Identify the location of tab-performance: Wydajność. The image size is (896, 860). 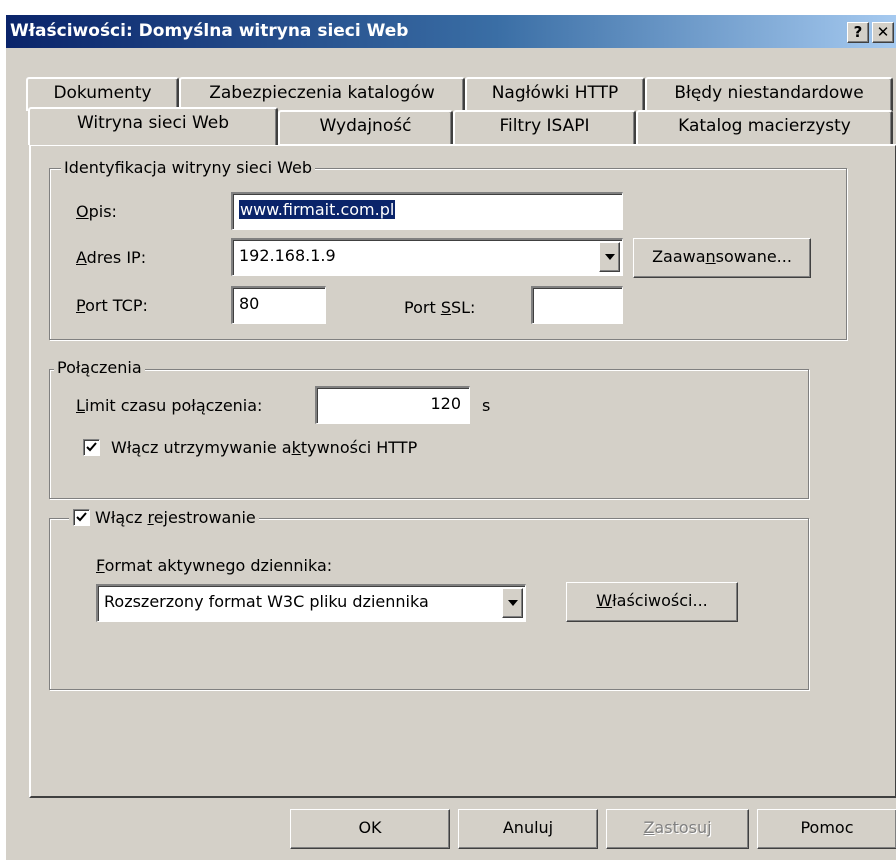
(365, 127).